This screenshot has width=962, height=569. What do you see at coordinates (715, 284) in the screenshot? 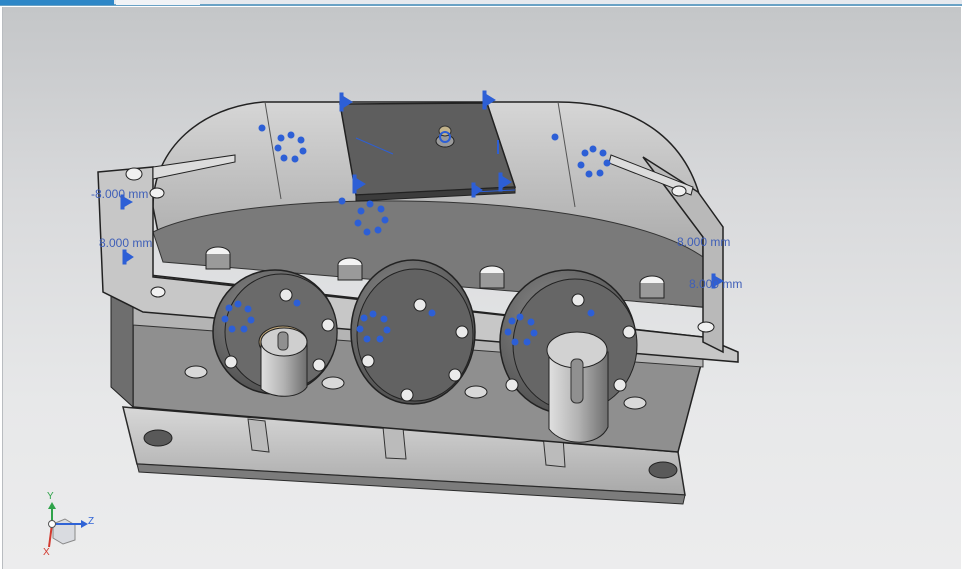
I see `dimension-label-right-bottom: 8.000 mm` at bounding box center [715, 284].